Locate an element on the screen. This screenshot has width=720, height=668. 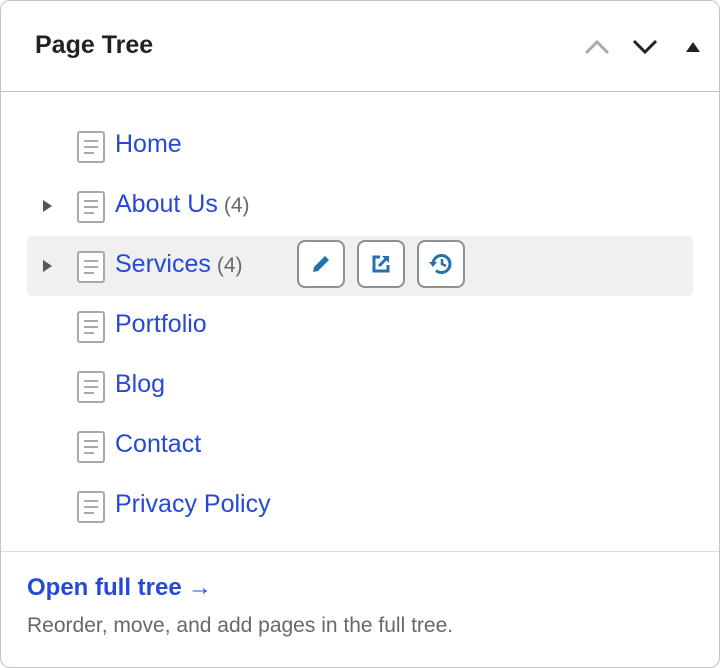
collapse-panel-button is located at coordinates (693, 47).